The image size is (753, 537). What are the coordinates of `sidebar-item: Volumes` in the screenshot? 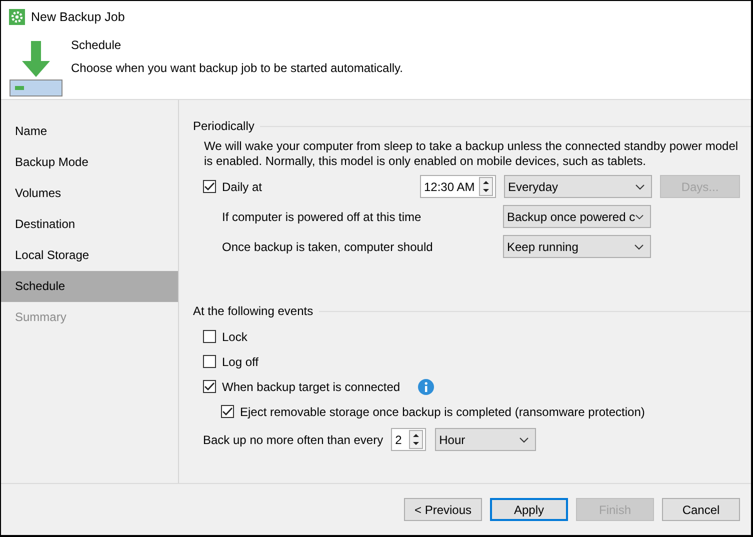 It's located at (89, 193).